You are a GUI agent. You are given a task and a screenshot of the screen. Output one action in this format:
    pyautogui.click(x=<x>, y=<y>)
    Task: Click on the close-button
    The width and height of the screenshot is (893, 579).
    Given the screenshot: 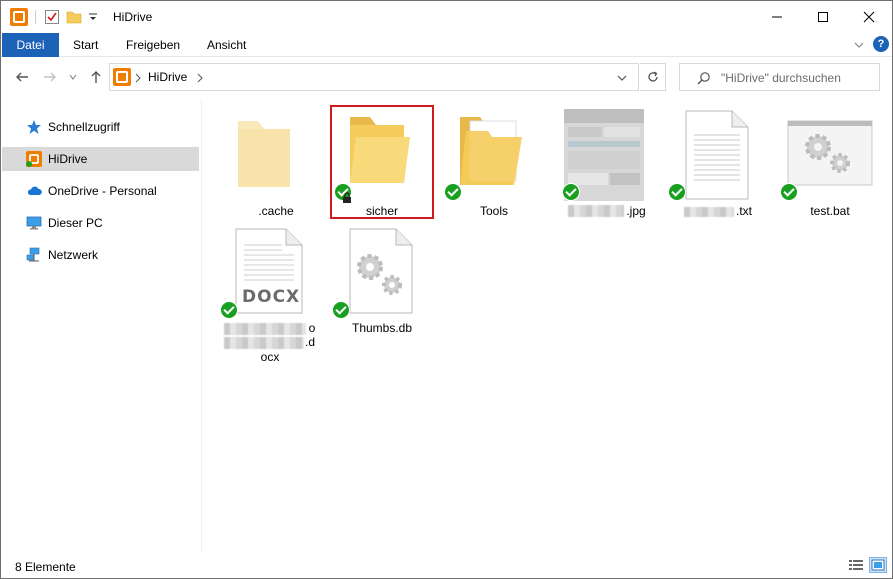 What is the action you would take?
    pyautogui.click(x=869, y=17)
    